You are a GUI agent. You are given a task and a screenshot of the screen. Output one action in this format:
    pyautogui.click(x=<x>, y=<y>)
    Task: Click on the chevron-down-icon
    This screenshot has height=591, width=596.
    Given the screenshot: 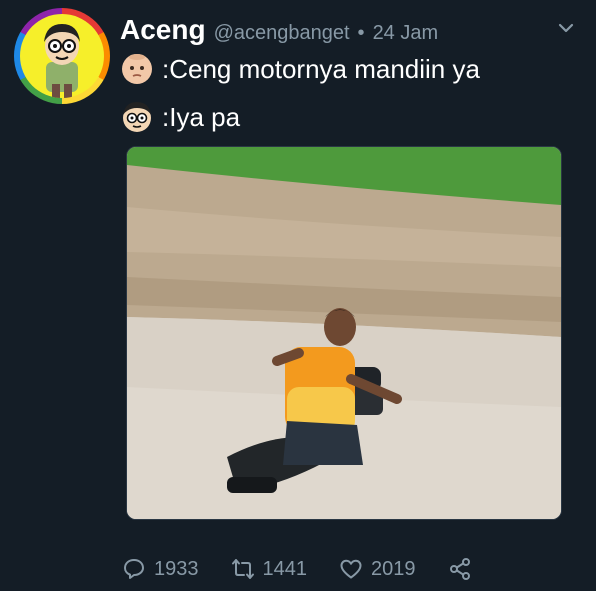 What is the action you would take?
    pyautogui.click(x=566, y=28)
    